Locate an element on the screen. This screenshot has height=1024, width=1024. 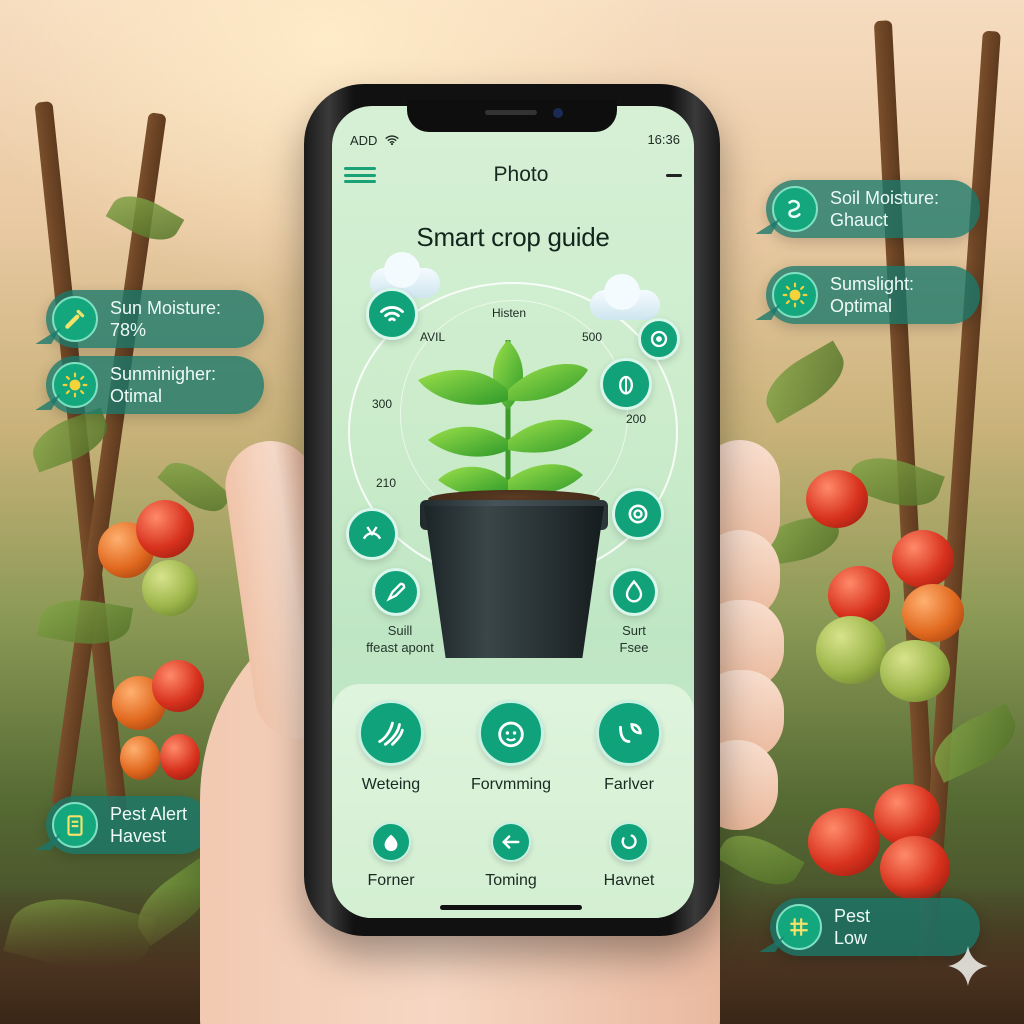
camera-sensor-button is located at coordinates (659, 339).